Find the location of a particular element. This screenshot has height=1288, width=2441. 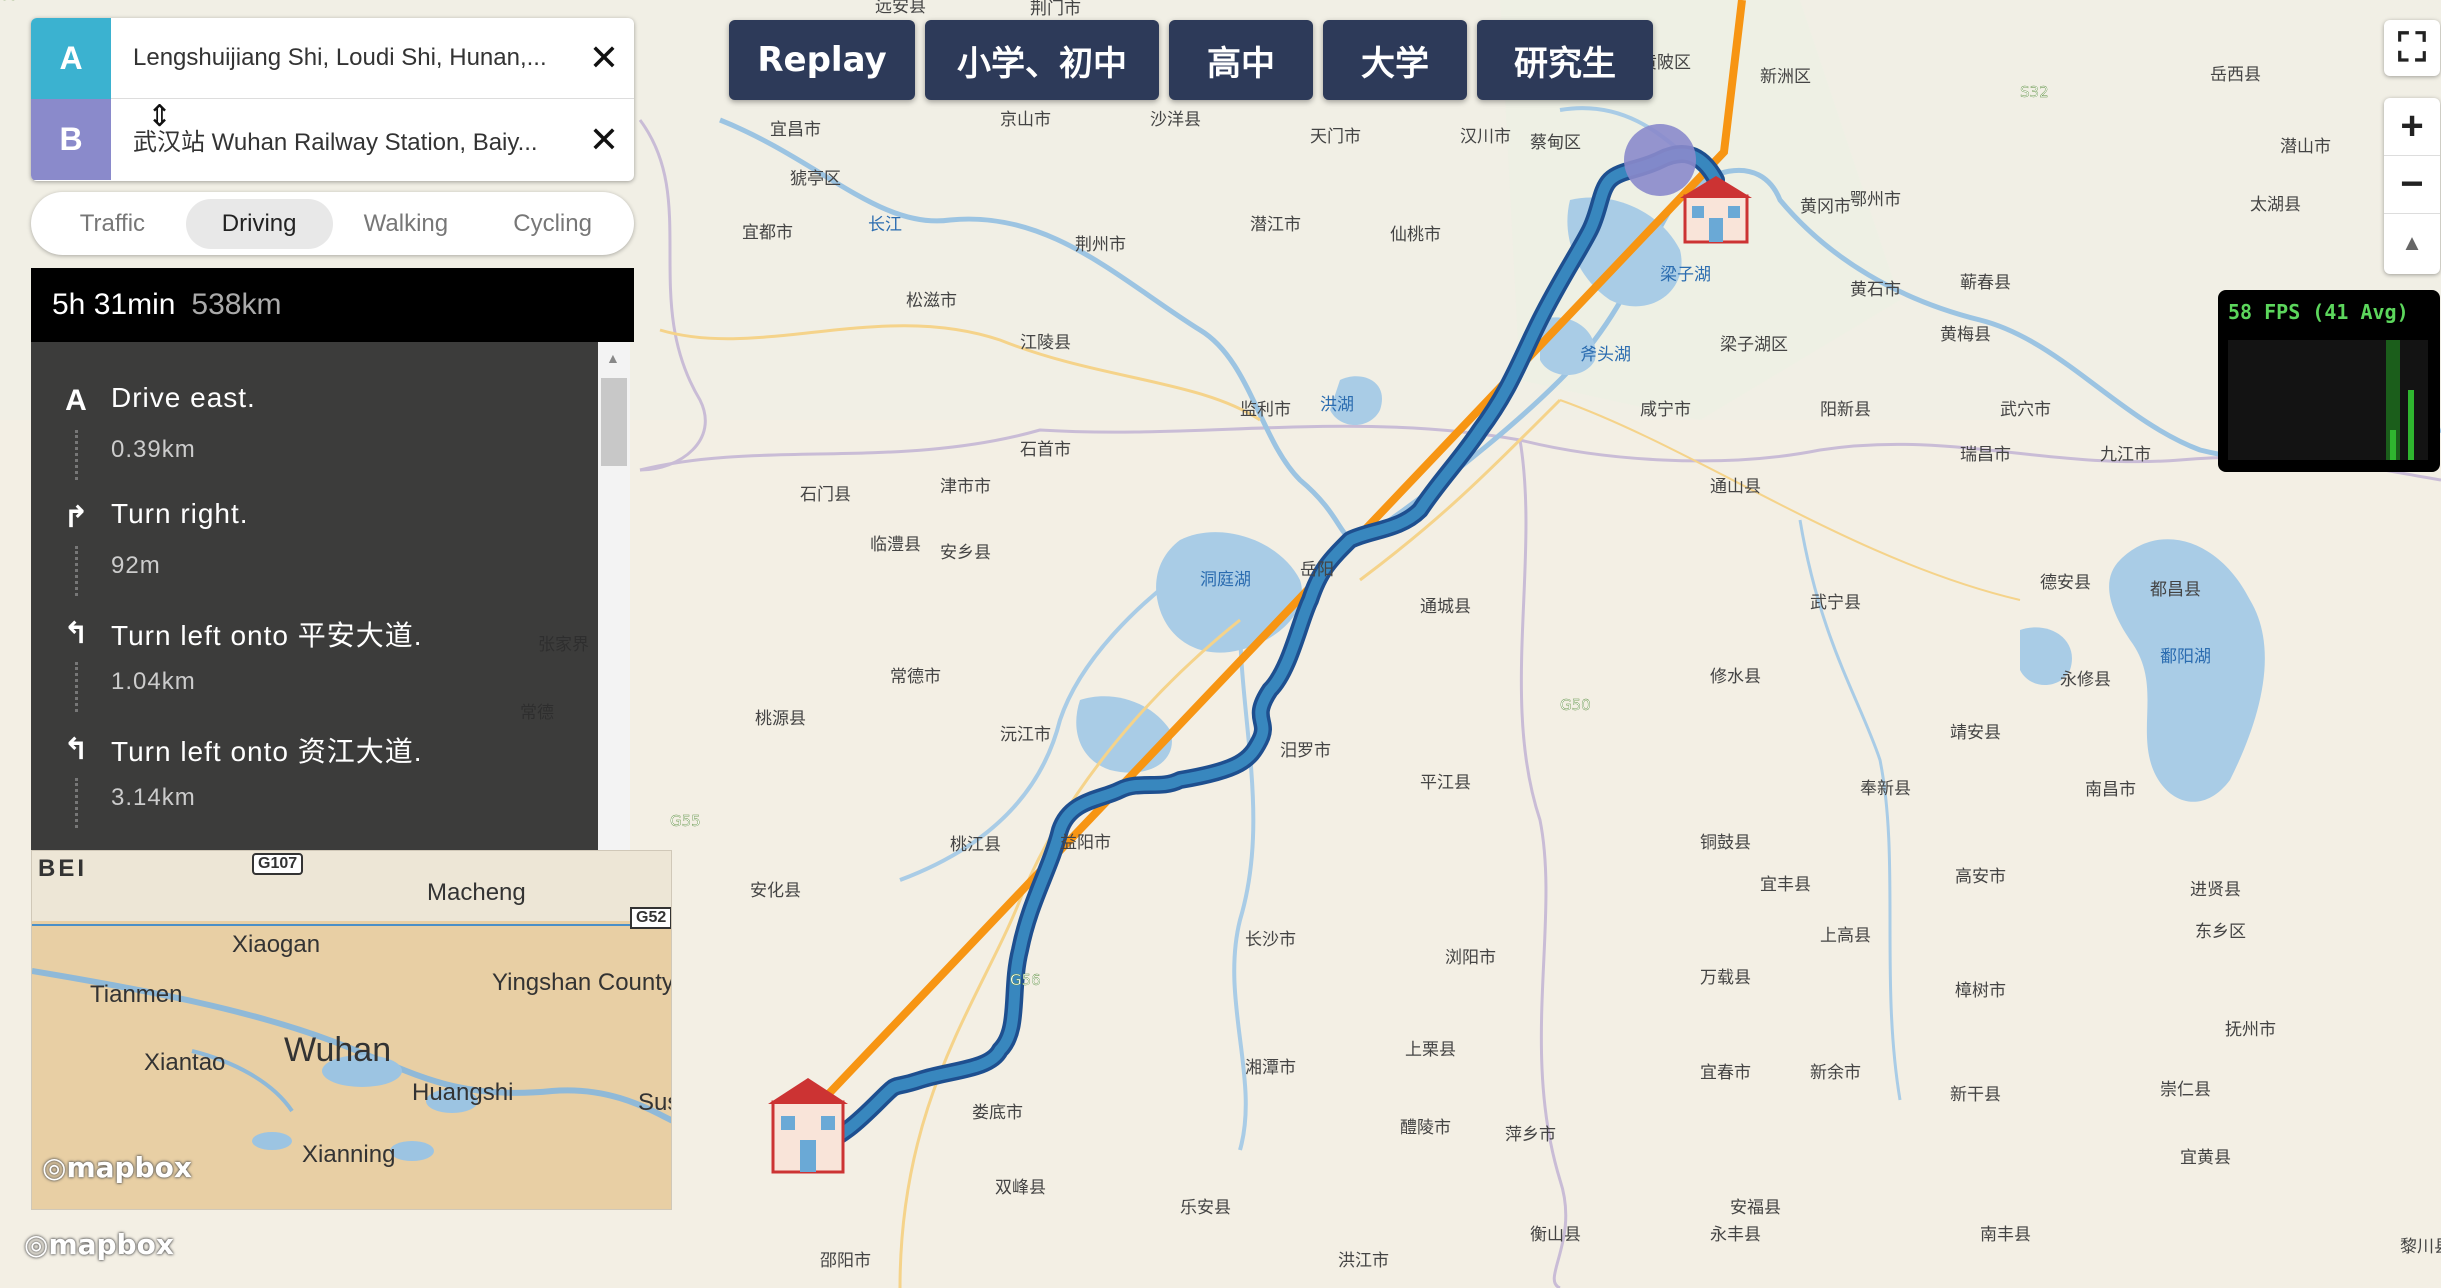

map-place-label: 梁子湖 is located at coordinates (1685, 275).